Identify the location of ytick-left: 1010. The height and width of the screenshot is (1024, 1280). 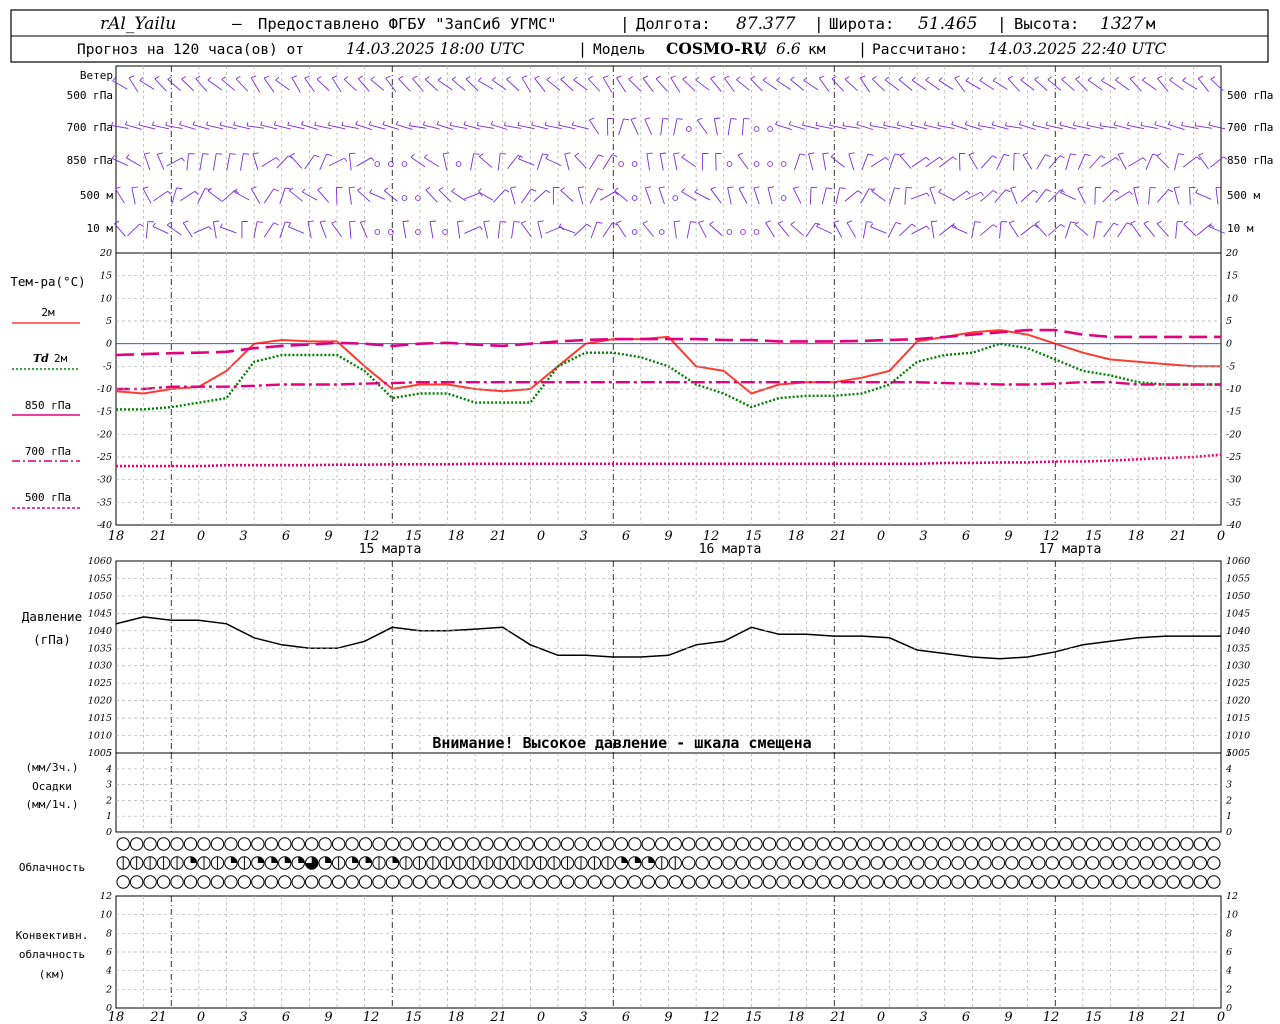
(100, 736).